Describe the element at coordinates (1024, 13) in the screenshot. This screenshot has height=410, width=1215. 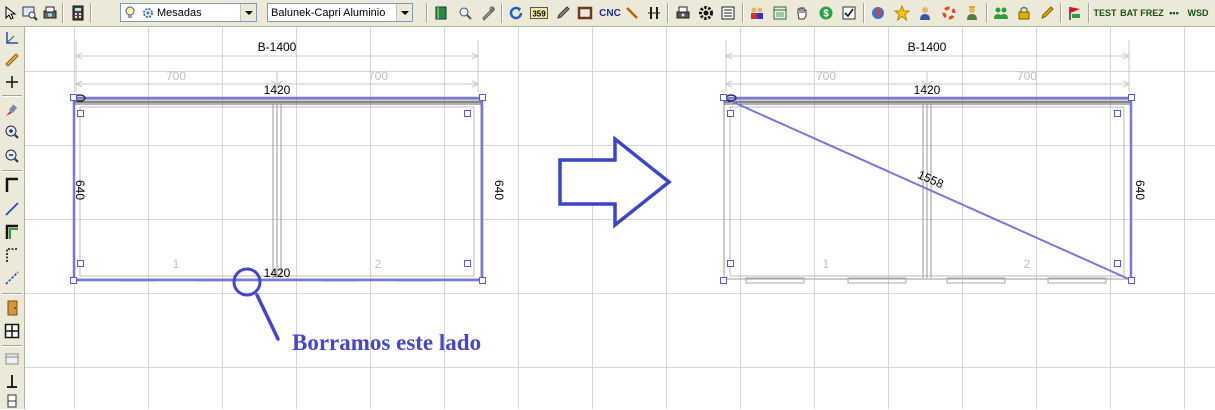
I see `lock-icon` at that location.